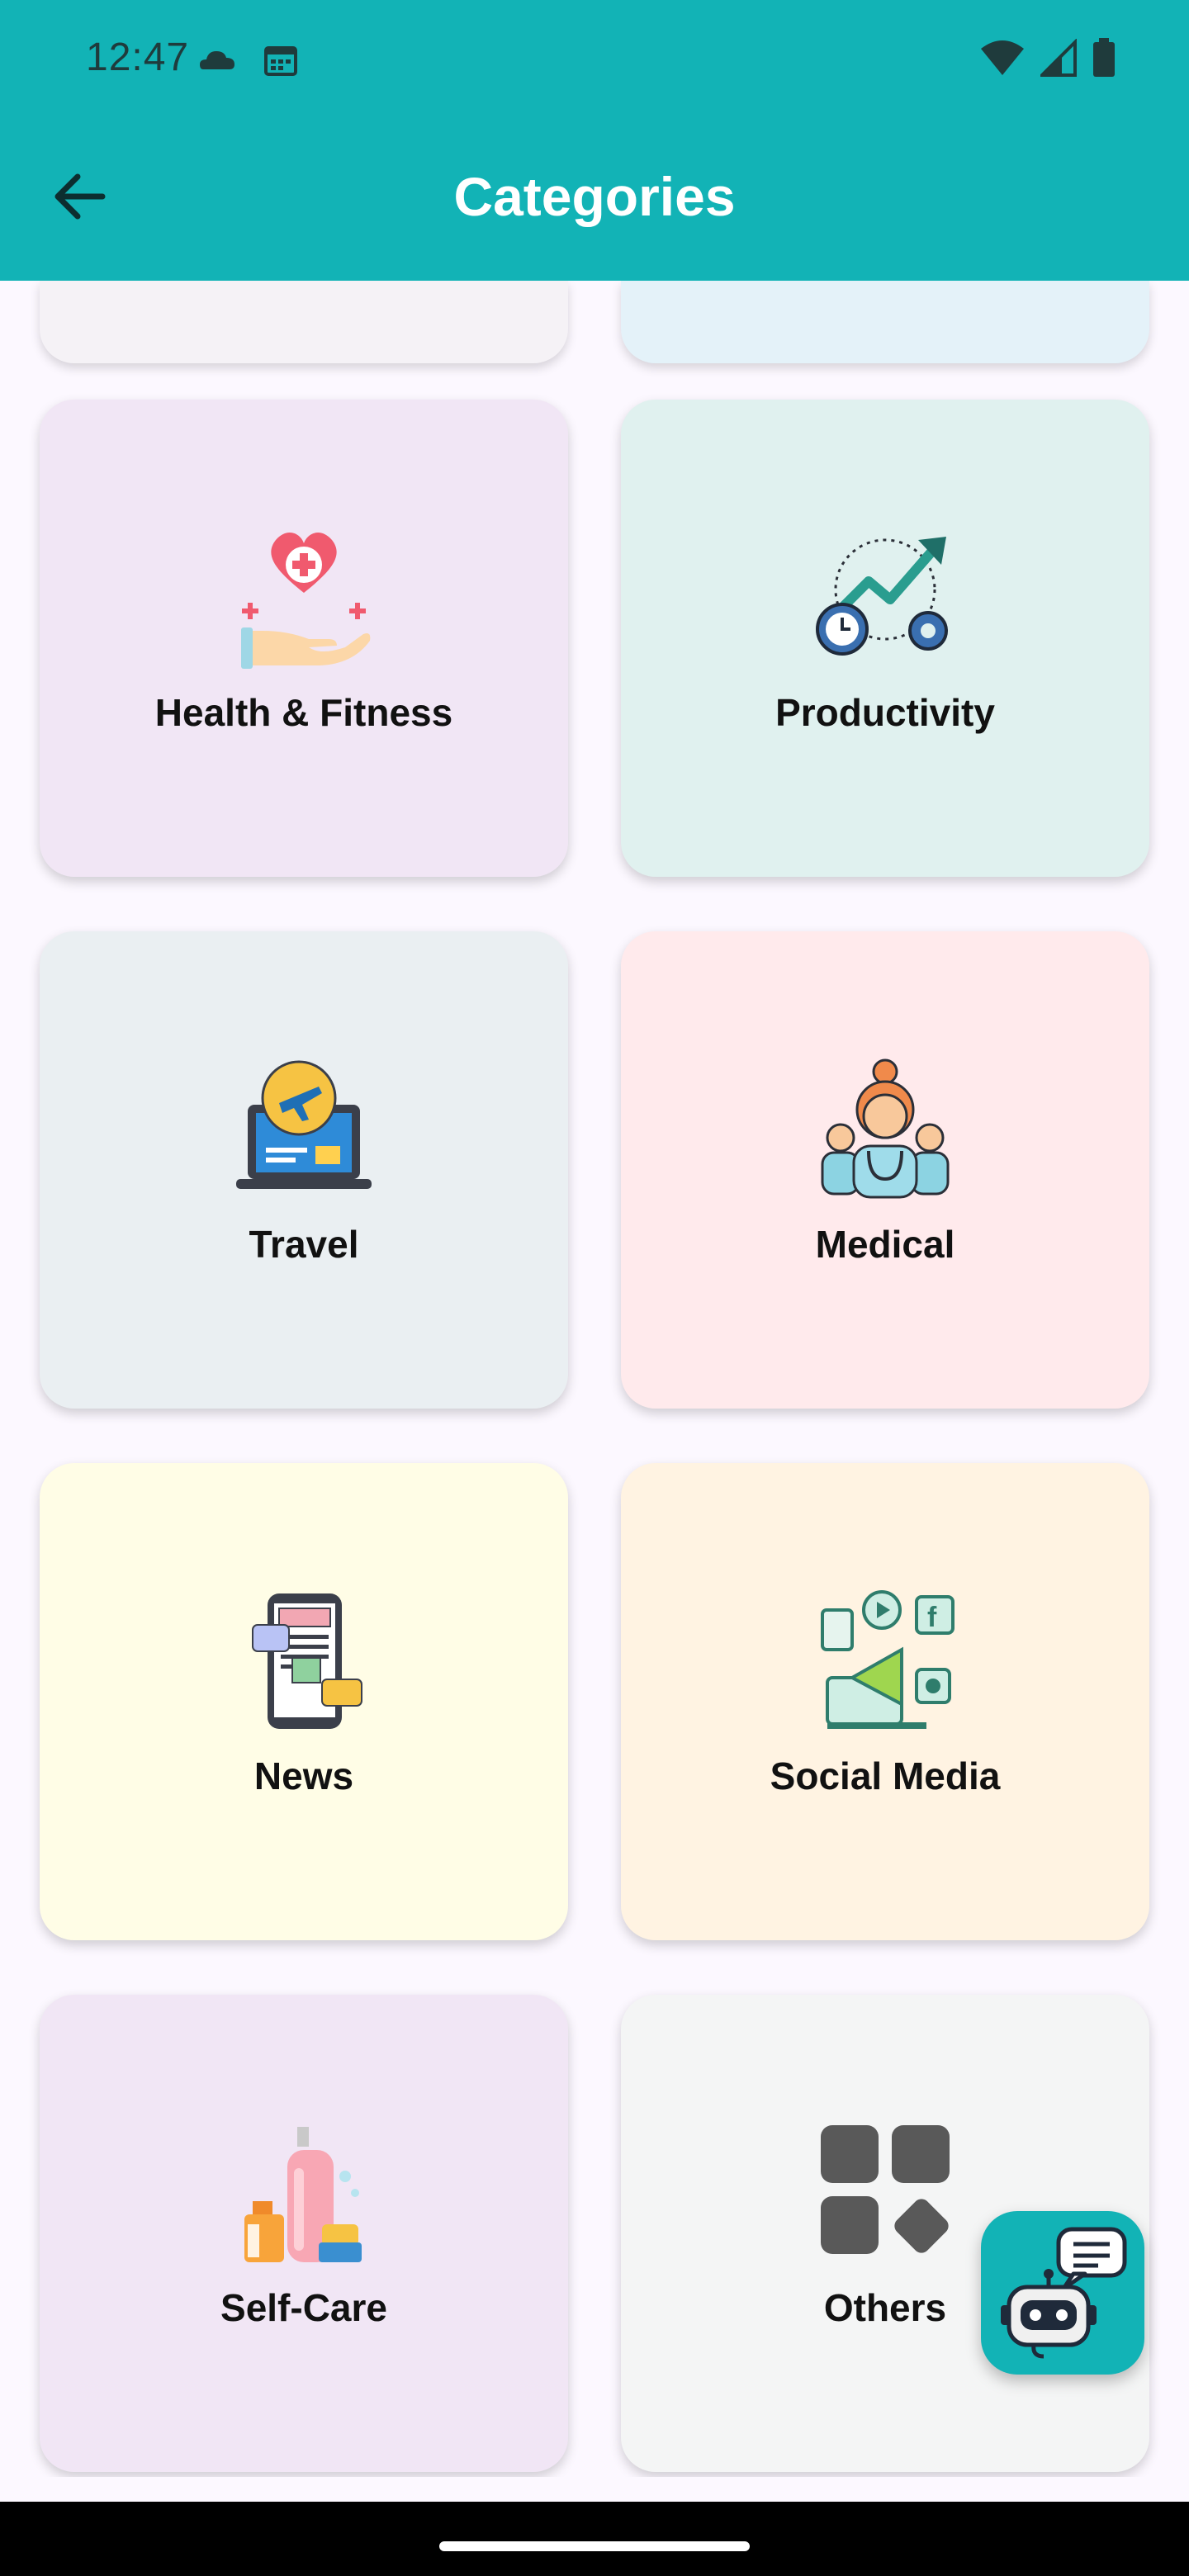 This screenshot has width=1189, height=2576. I want to click on app-bar: 12:47 Categories, so click(594, 140).